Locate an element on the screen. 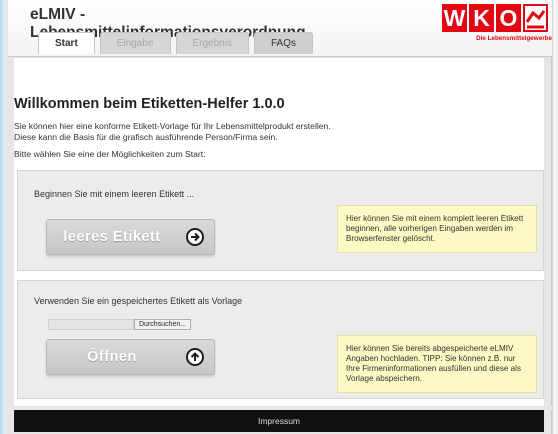  tab-bar: Start Eingabe Ergebnis FAQs is located at coordinates (175, 43).